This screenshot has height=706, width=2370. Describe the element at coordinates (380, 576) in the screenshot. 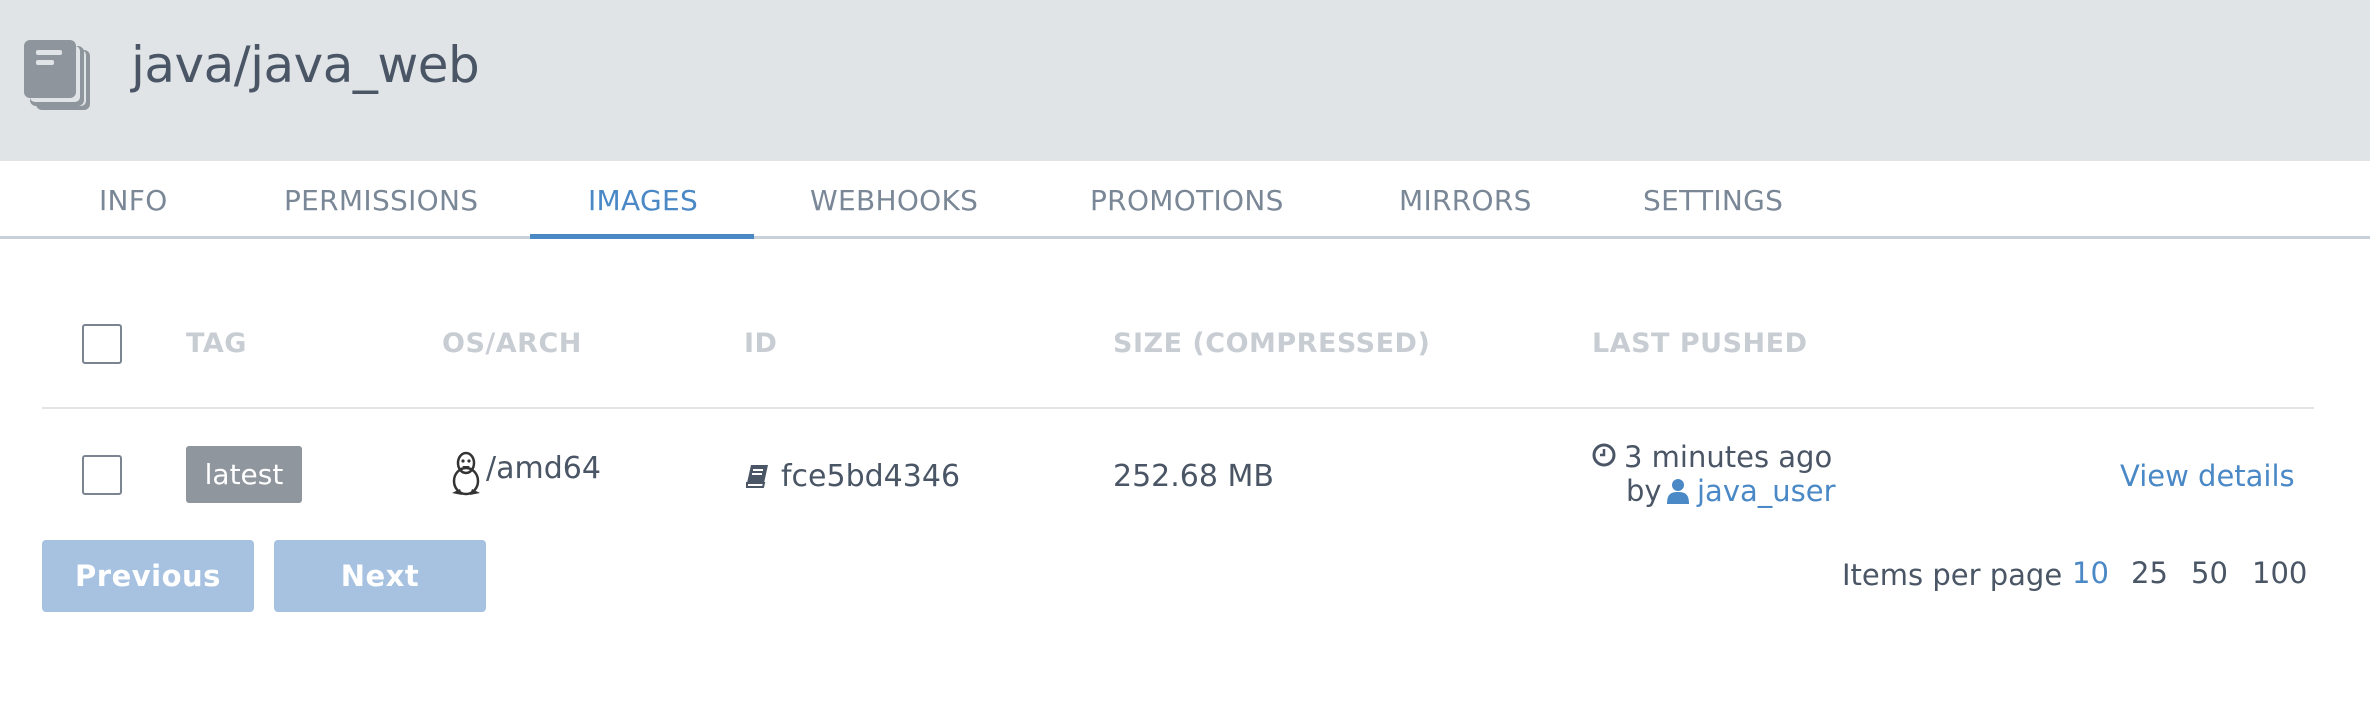

I see `next-button: Next` at that location.